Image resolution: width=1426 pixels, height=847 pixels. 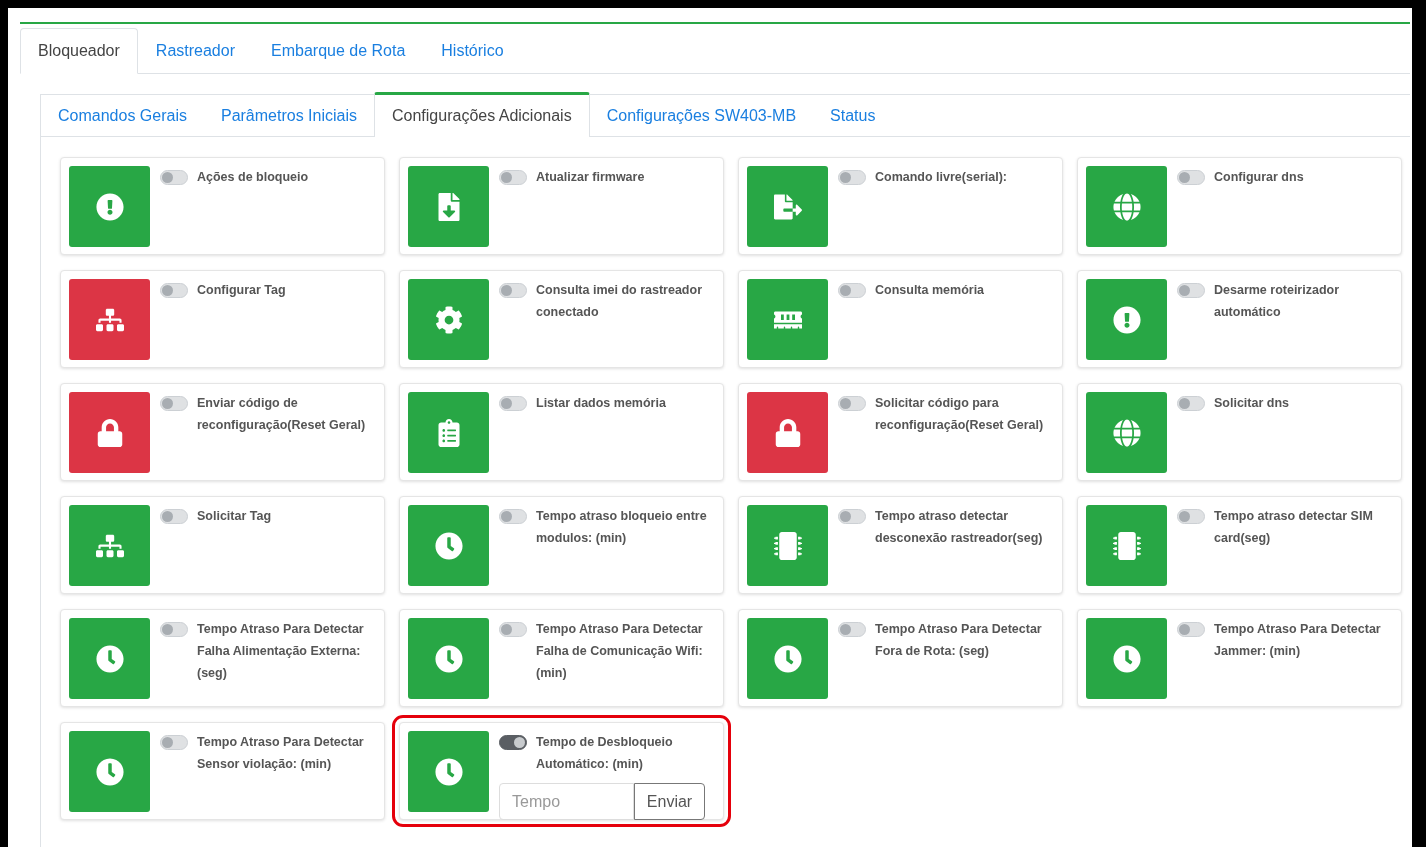 What do you see at coordinates (1252, 403) in the screenshot?
I see `command-label: Solicitar dns` at bounding box center [1252, 403].